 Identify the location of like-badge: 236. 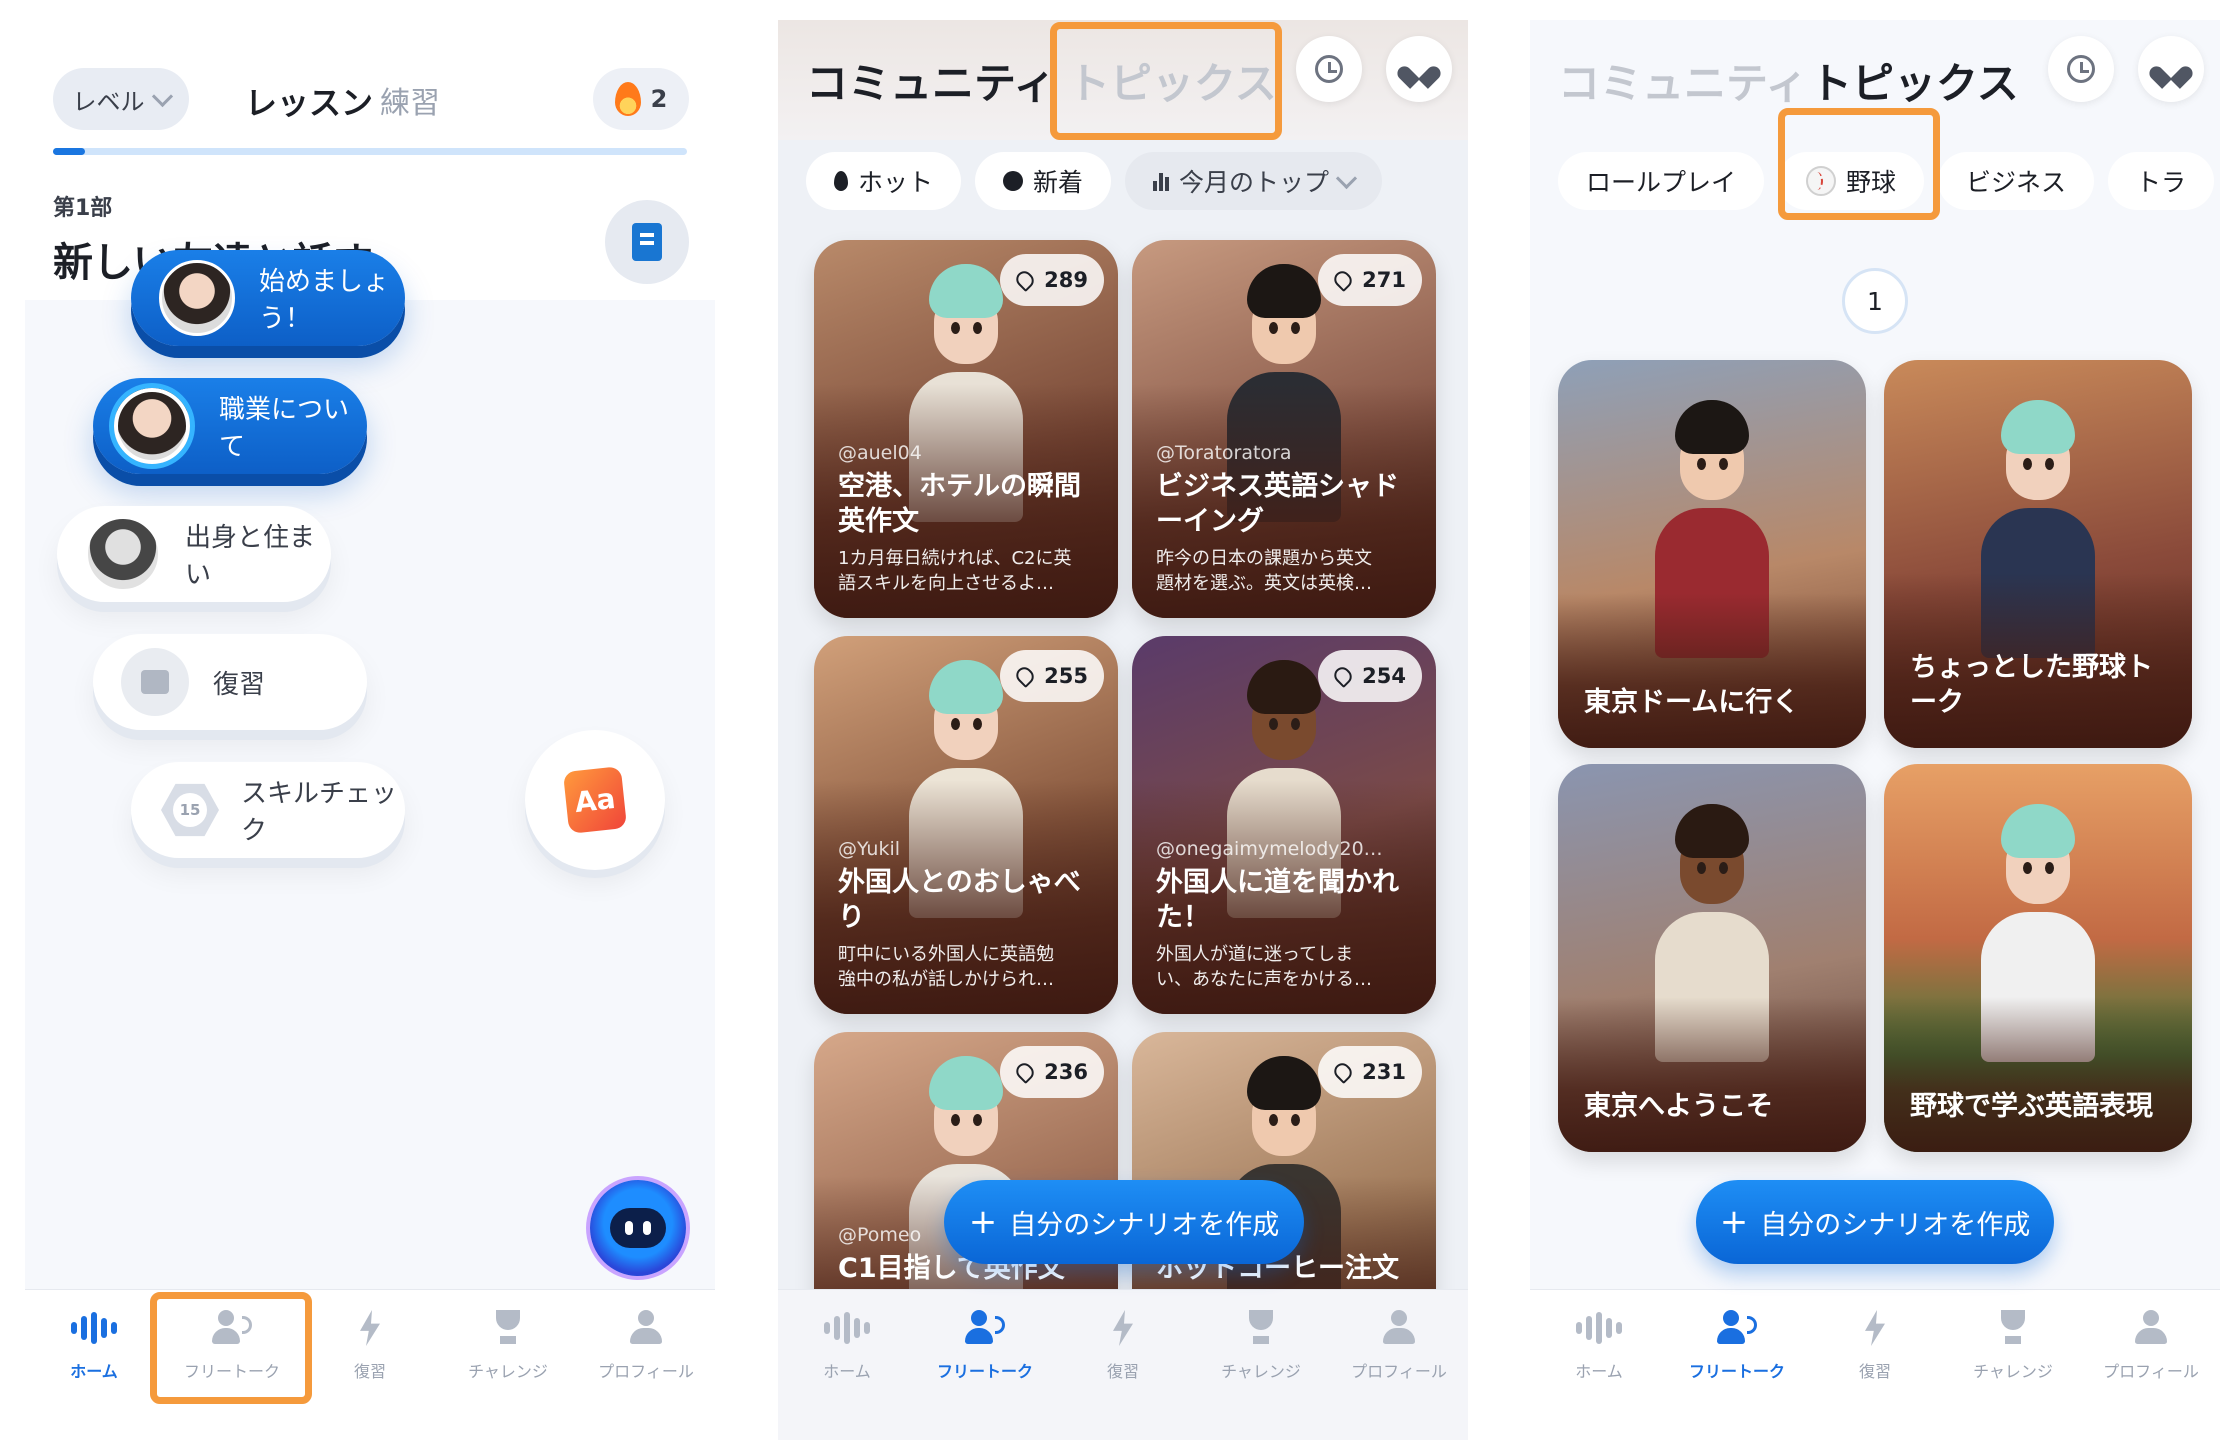
(1052, 1072).